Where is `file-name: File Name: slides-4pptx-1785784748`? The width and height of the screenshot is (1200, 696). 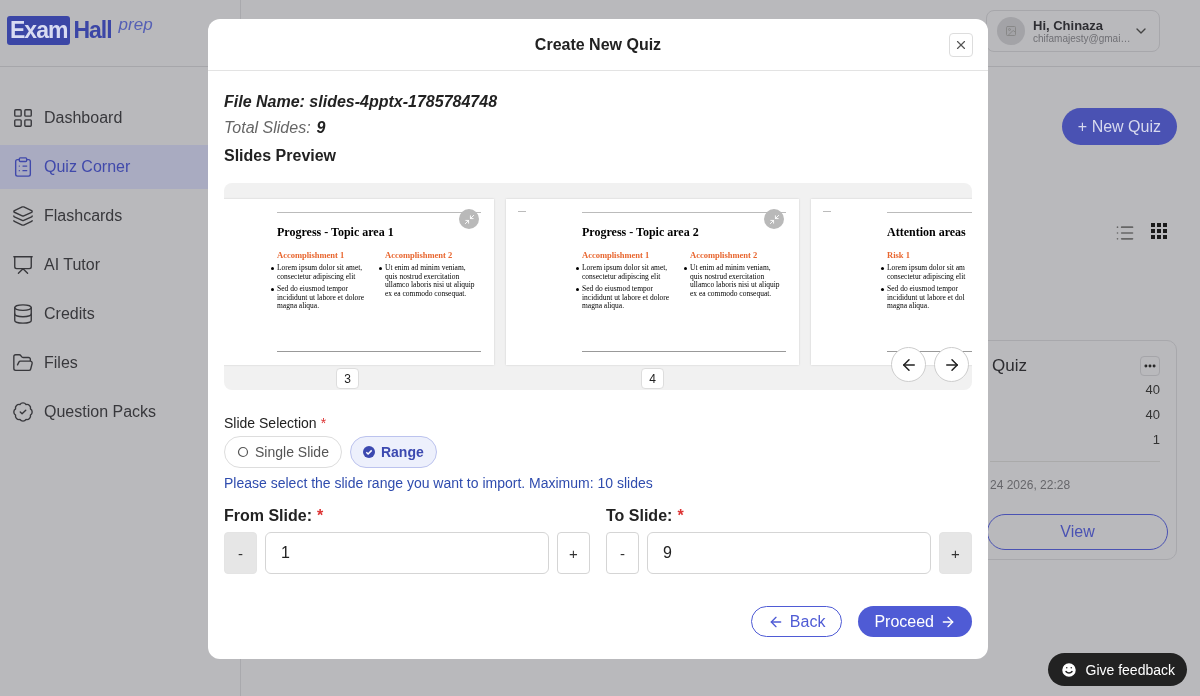
file-name: File Name: slides-4pptx-1785784748 is located at coordinates (361, 102).